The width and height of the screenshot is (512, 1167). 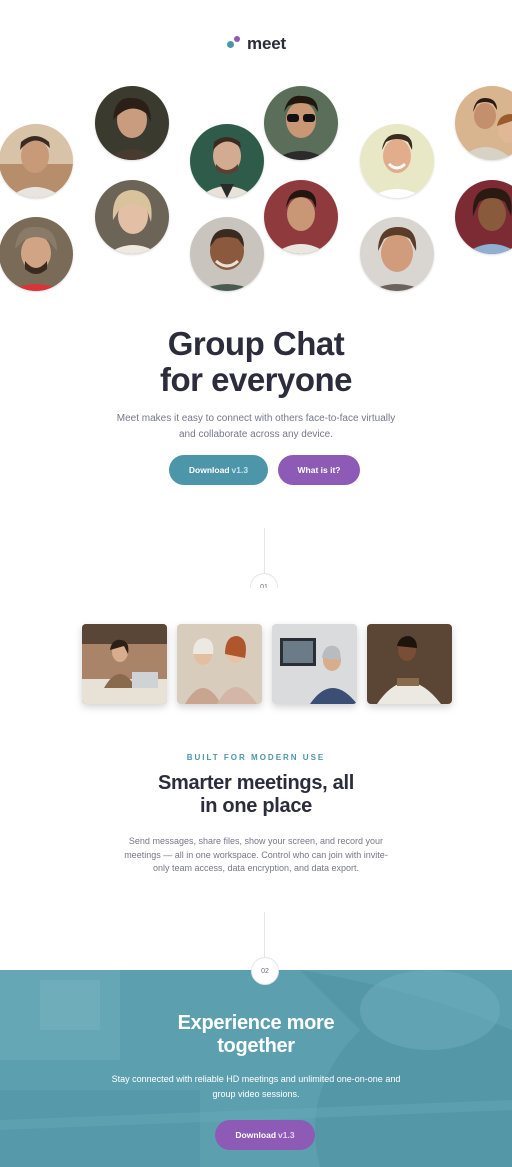 I want to click on what-is-it-label: What is it?, so click(x=319, y=470).